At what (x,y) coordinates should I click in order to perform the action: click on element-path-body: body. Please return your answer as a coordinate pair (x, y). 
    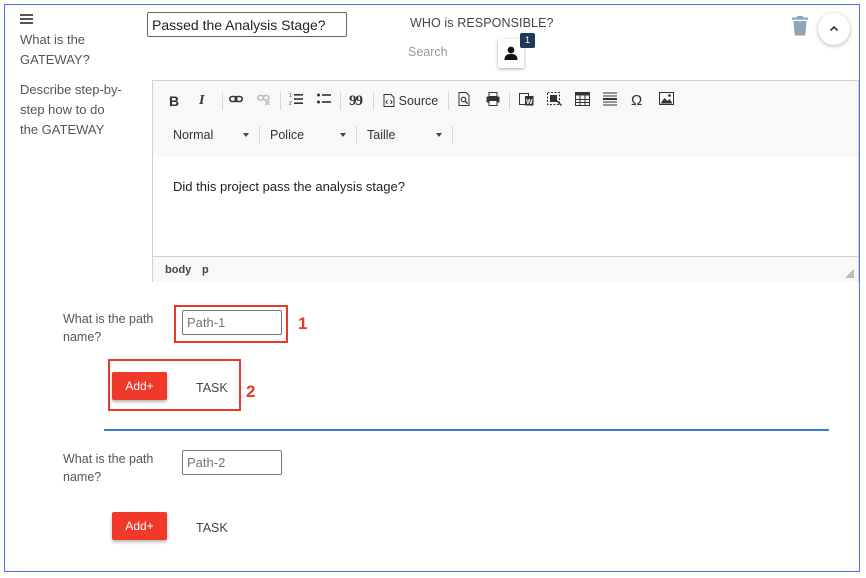
    Looking at the image, I should click on (178, 270).